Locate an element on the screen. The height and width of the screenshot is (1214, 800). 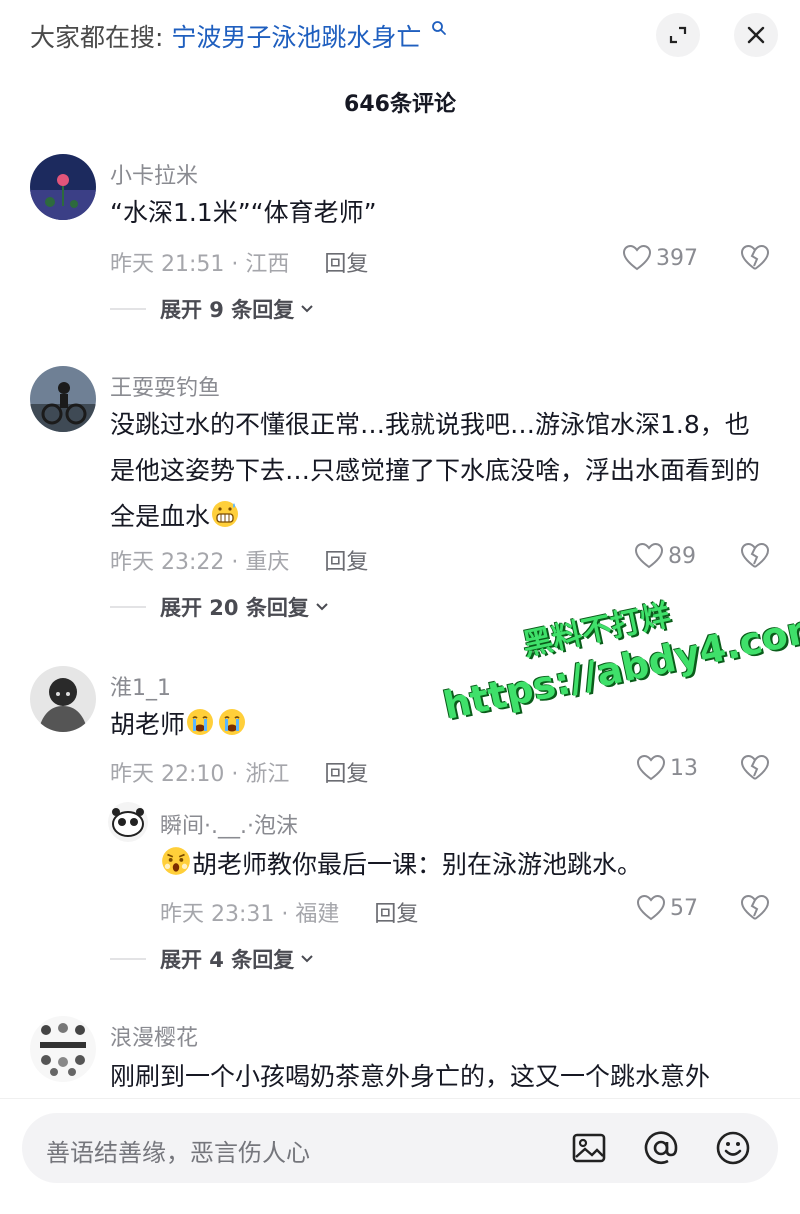
reply-text: 胡老师教你最后一课：别在泳游池跳水。 is located at coordinates (460, 865).